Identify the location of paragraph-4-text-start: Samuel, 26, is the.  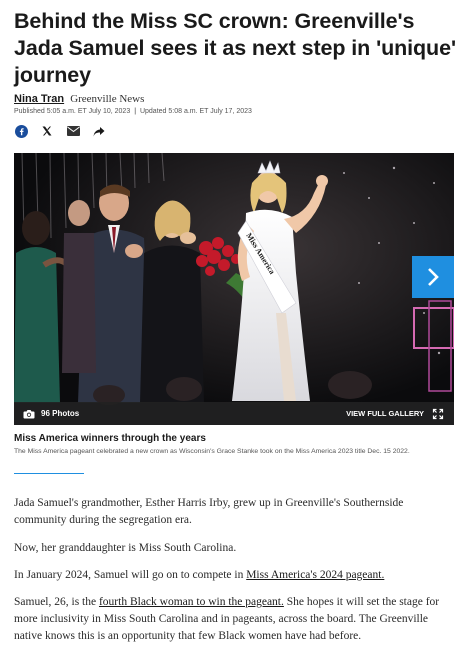
(56, 602).